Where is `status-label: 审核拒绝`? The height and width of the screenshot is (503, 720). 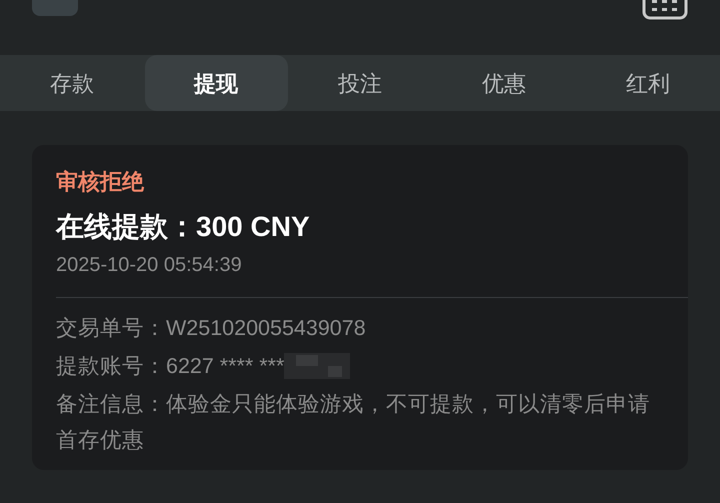
status-label: 审核拒绝 is located at coordinates (101, 182).